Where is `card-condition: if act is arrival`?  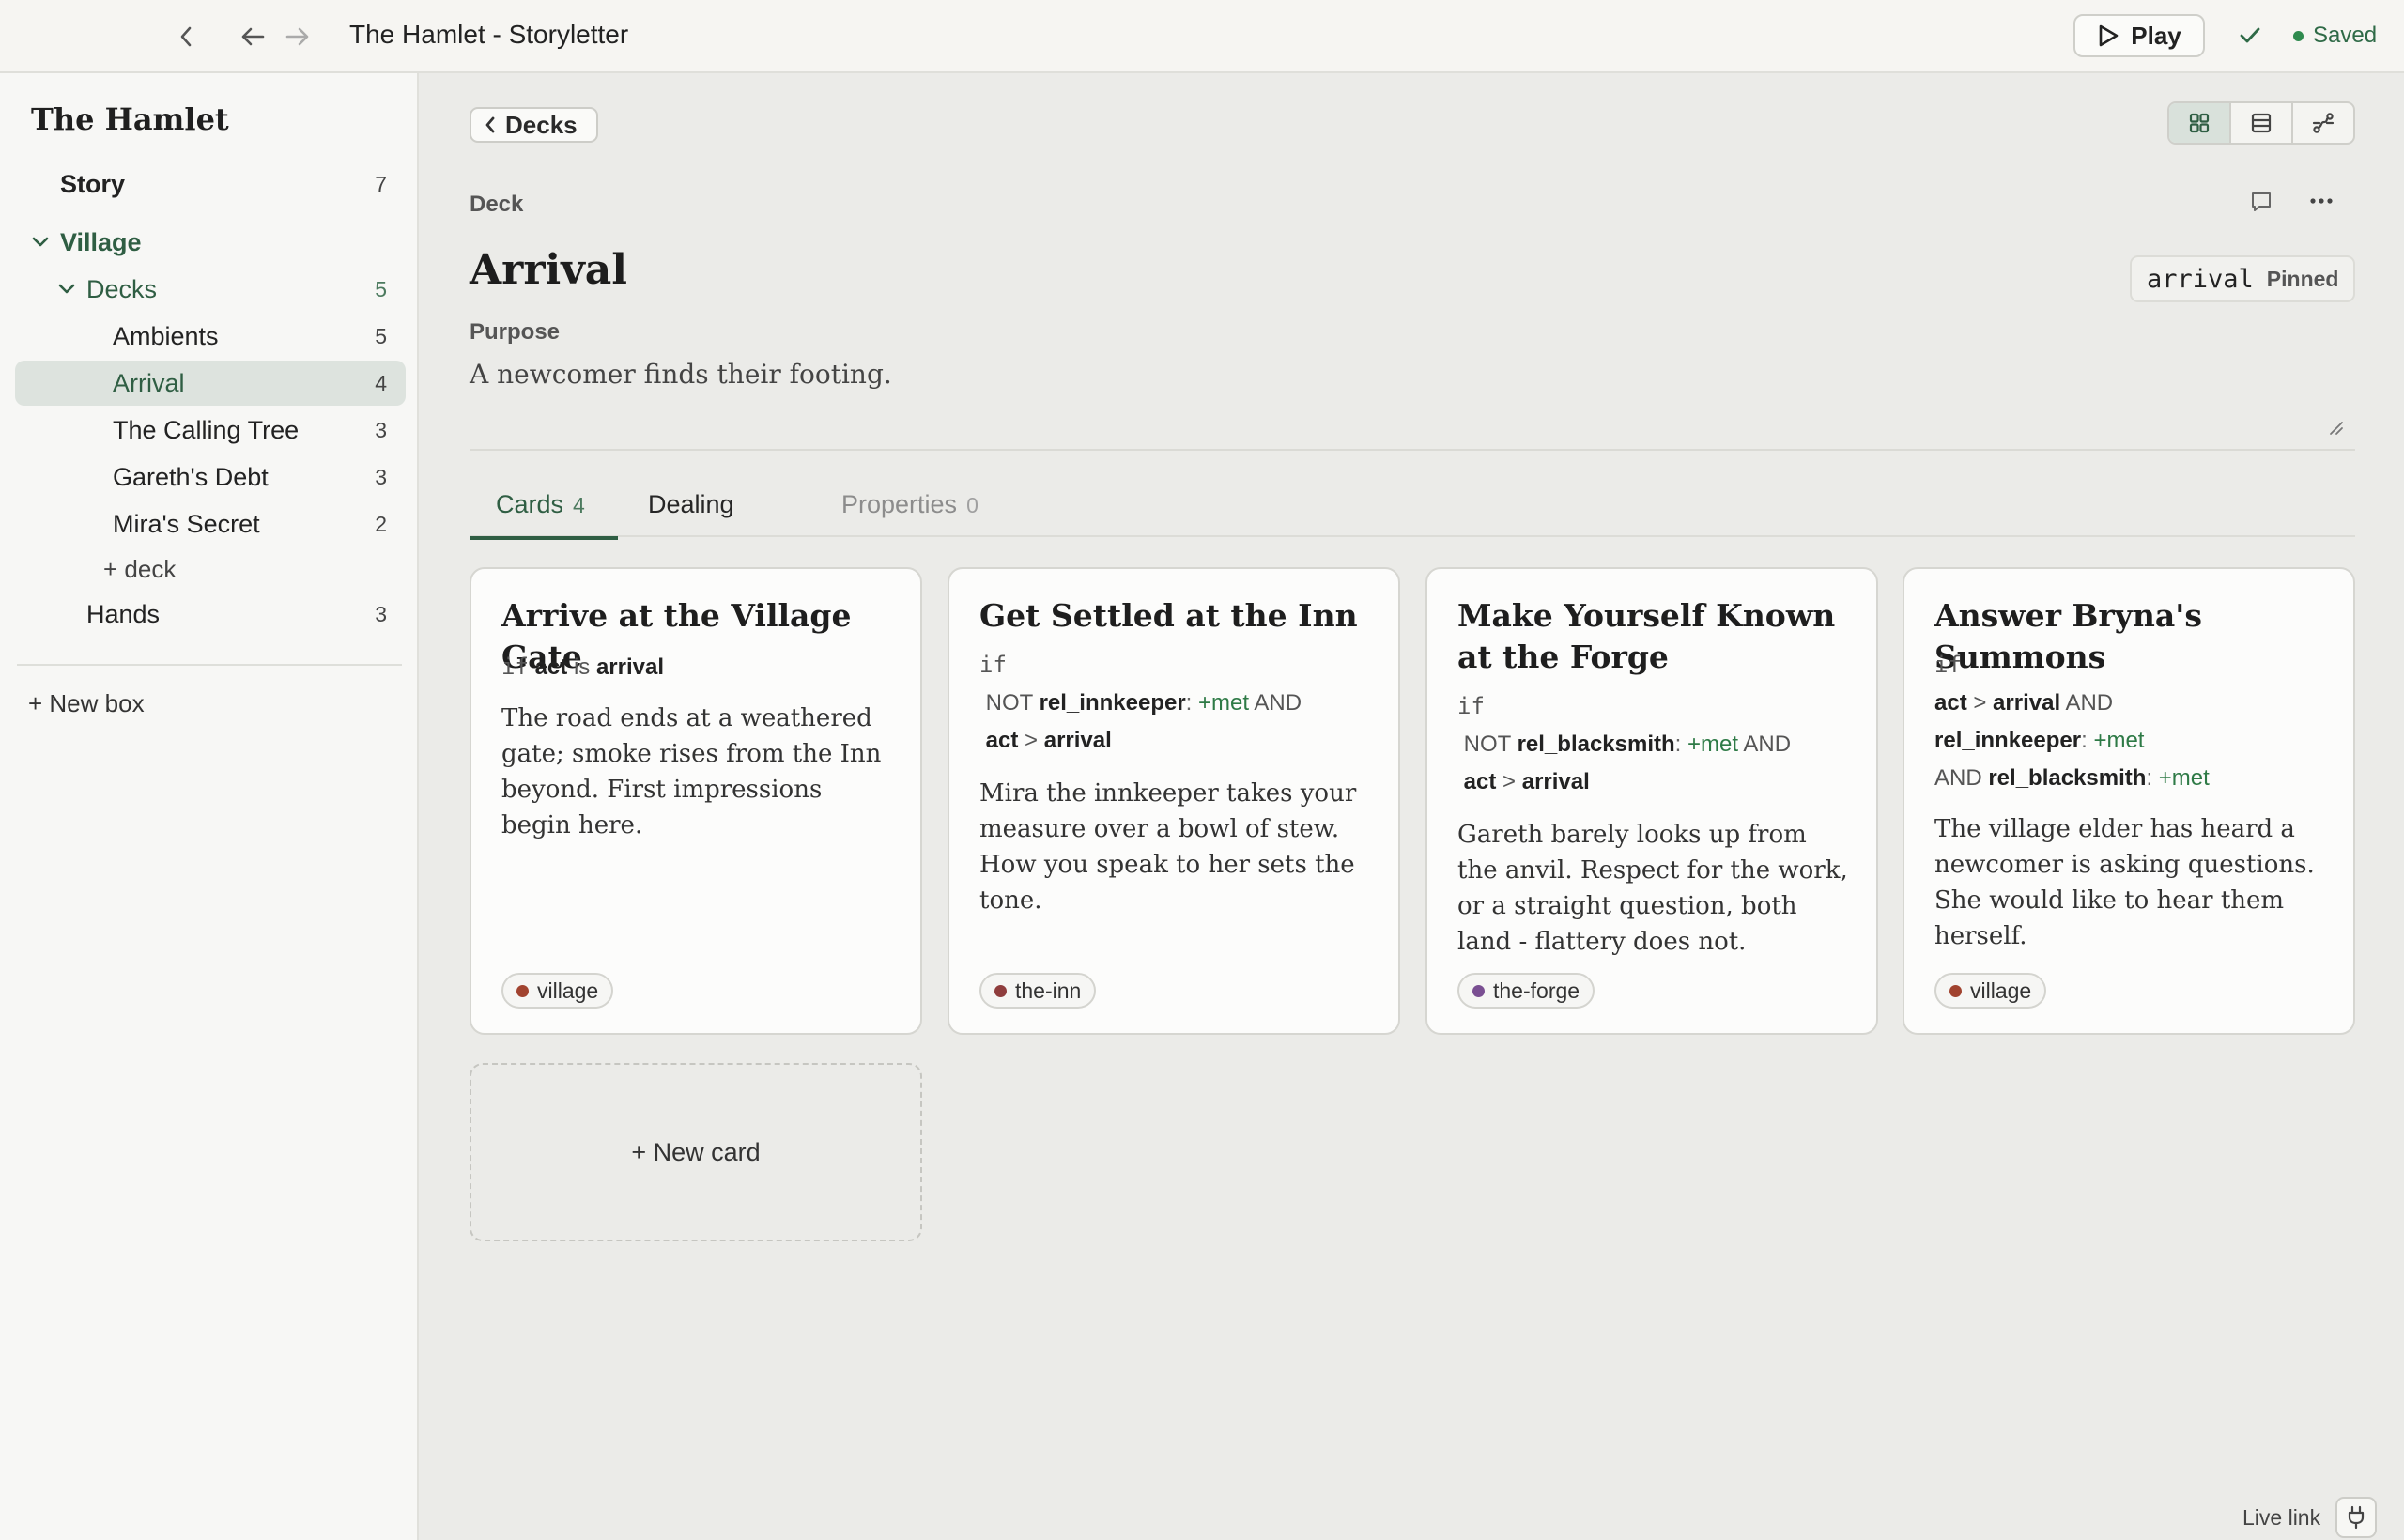
card-condition: if act is arrival is located at coordinates (583, 667).